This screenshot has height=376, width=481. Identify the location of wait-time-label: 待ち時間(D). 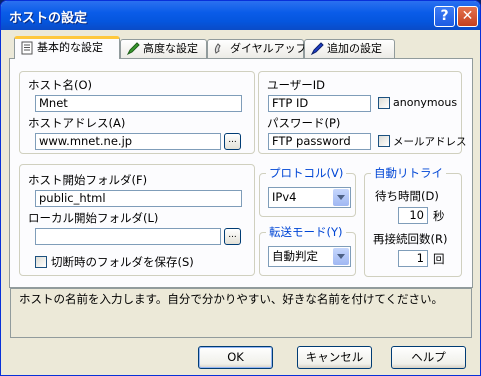
(407, 196).